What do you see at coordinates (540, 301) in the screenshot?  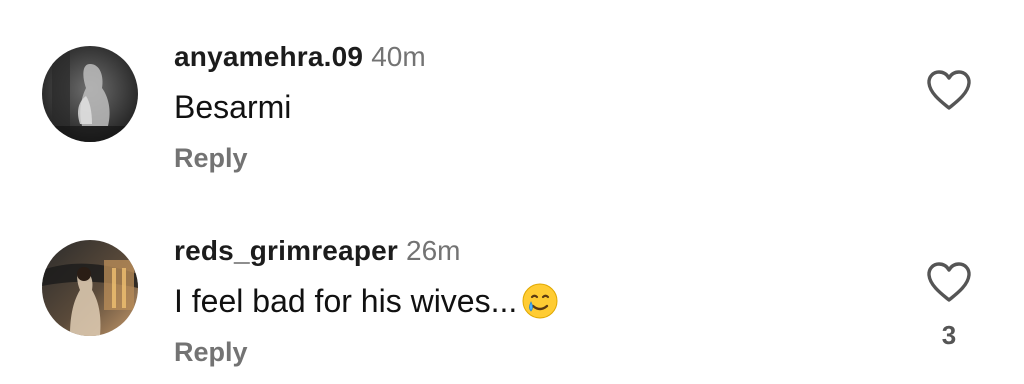 I see `smiling-face-with-tear-icon` at bounding box center [540, 301].